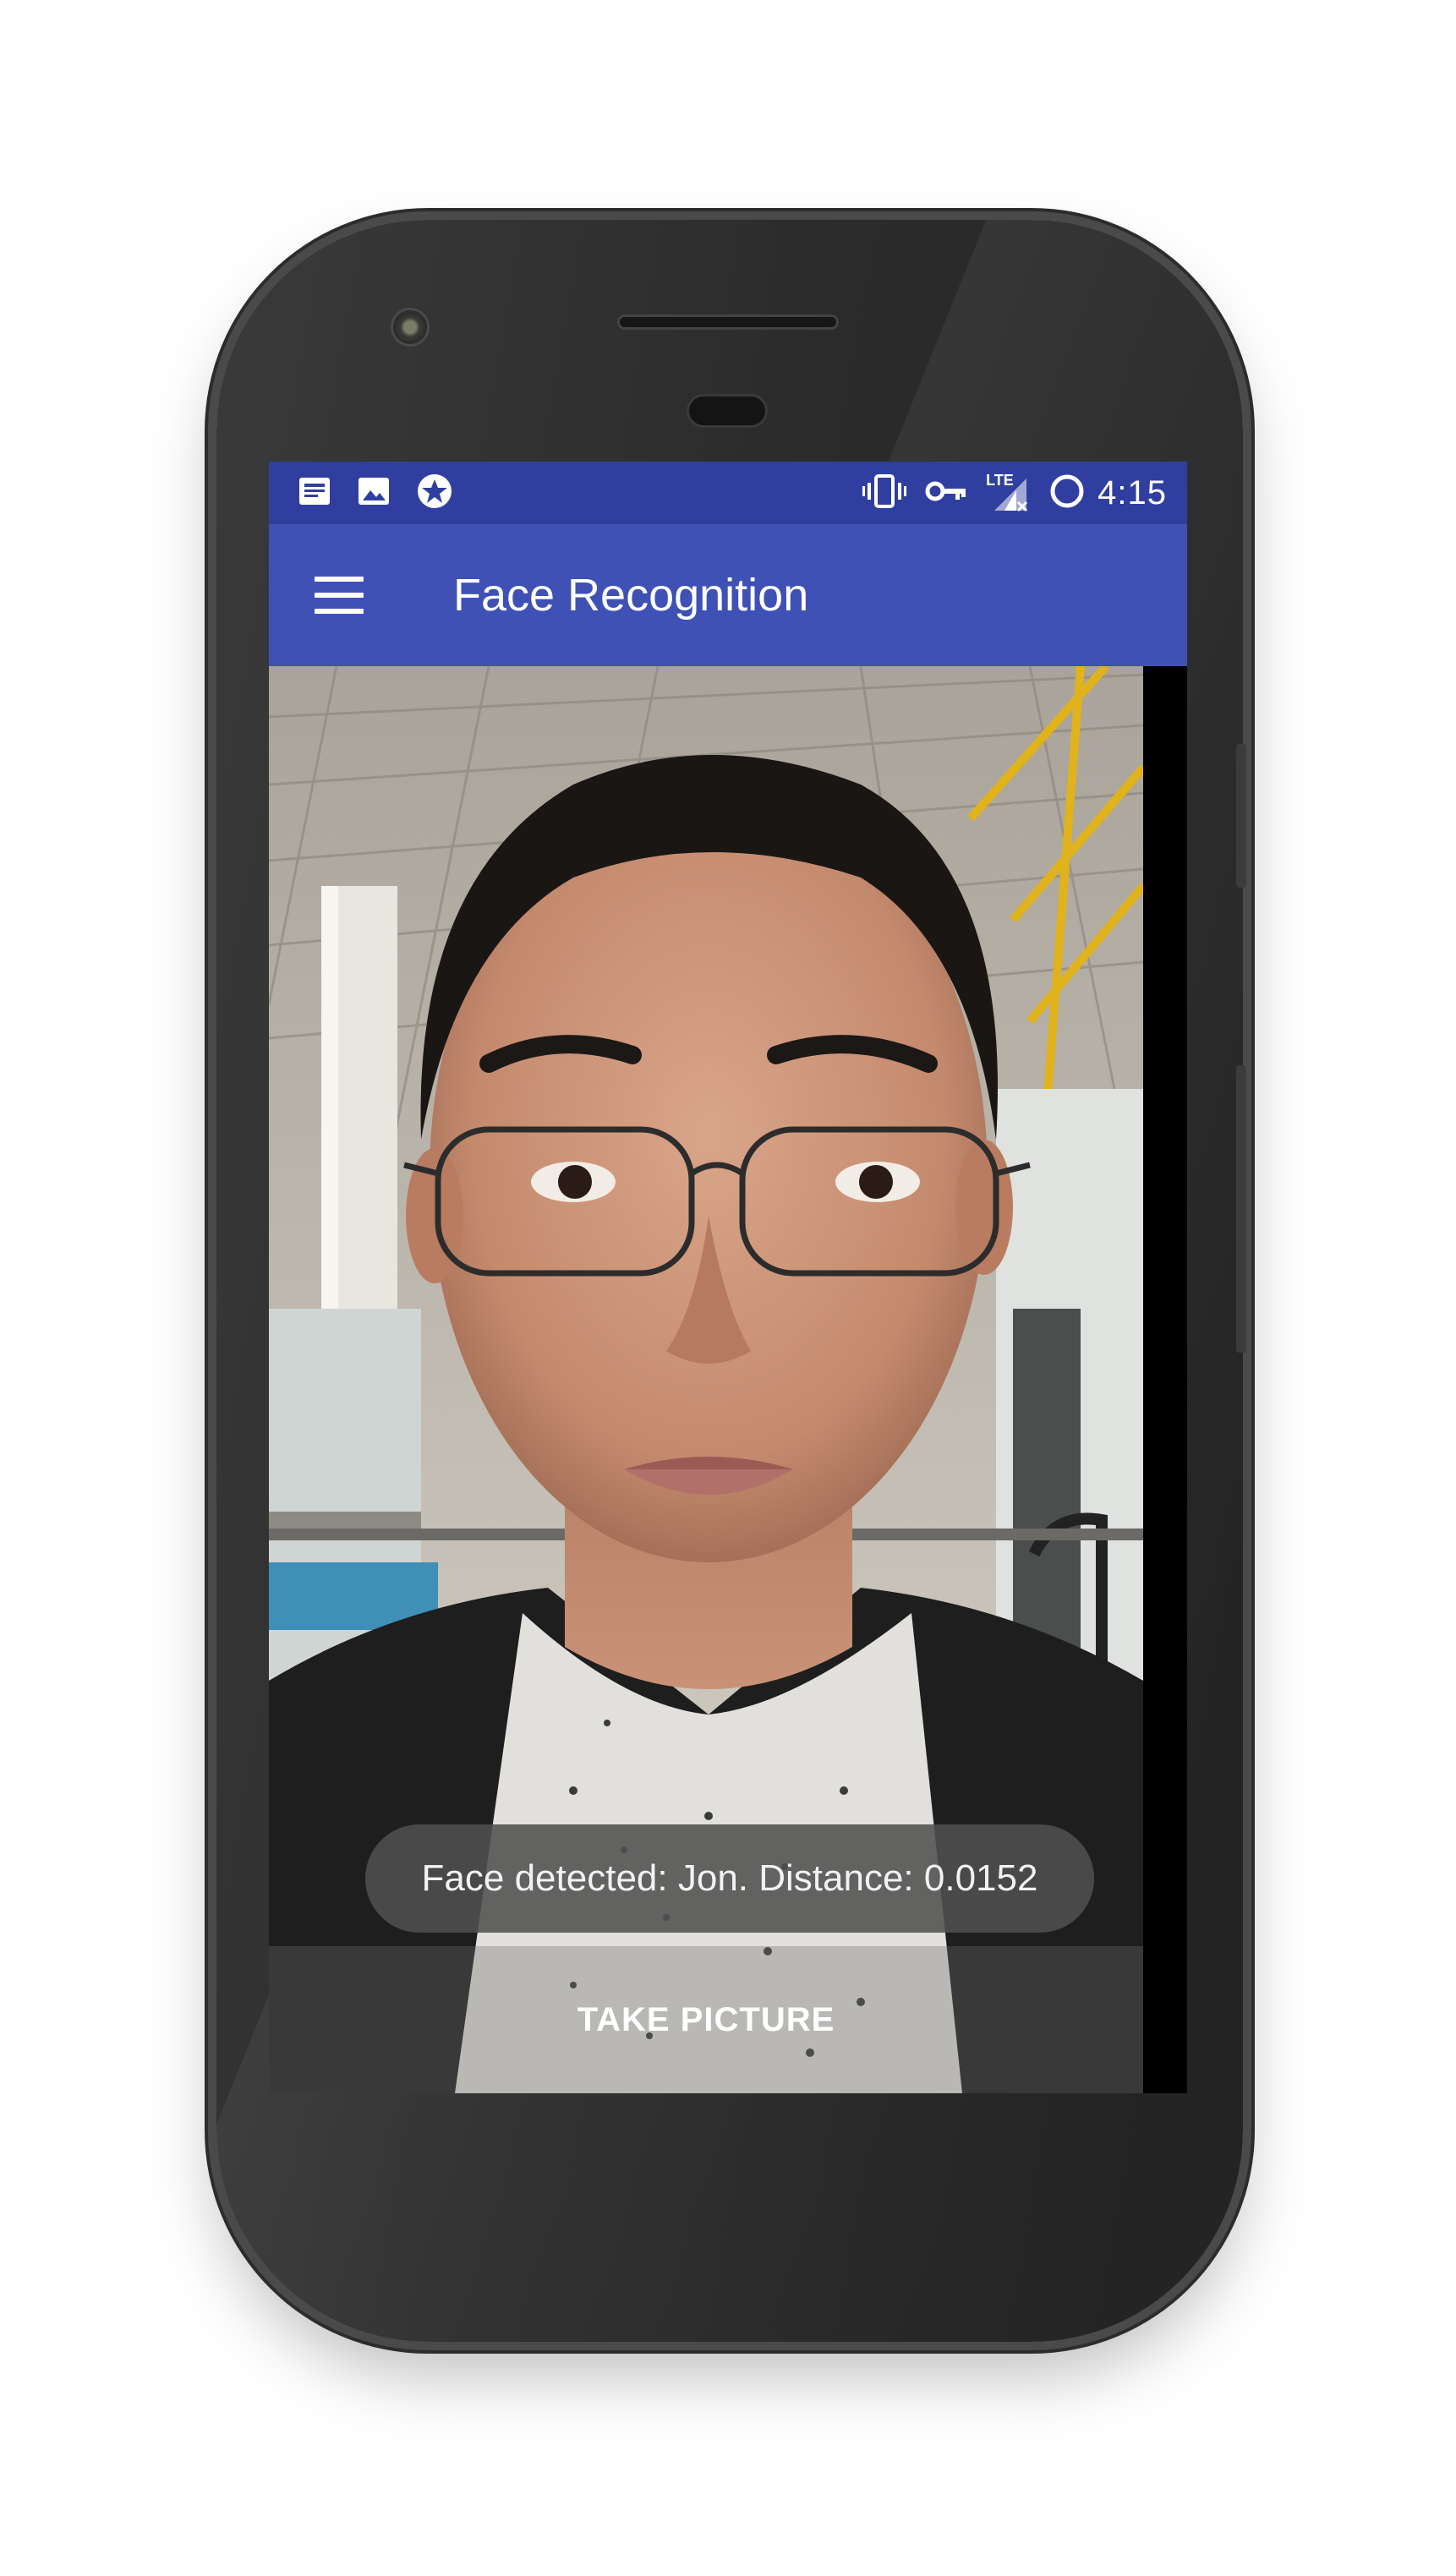 The image size is (1456, 2576). What do you see at coordinates (706, 2019) in the screenshot?
I see `take-picture-button: TAKE PICTURE` at bounding box center [706, 2019].